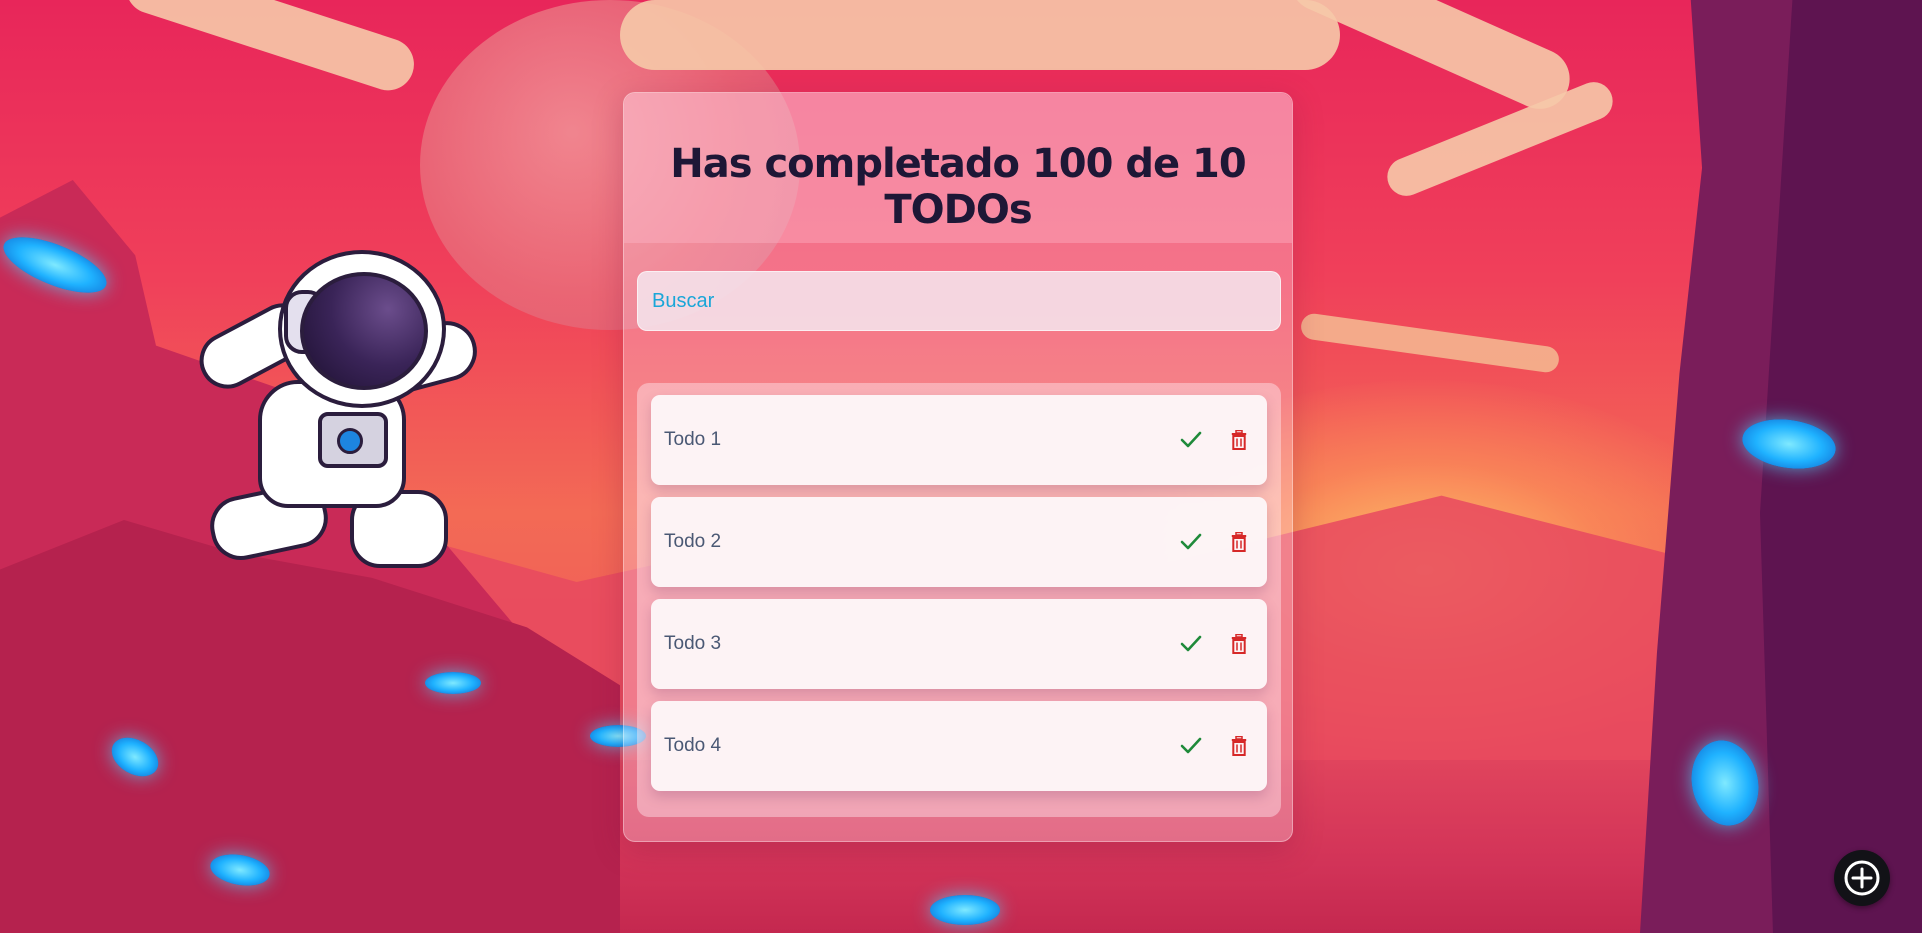  What do you see at coordinates (693, 541) in the screenshot?
I see `todo-text: Todo 2` at bounding box center [693, 541].